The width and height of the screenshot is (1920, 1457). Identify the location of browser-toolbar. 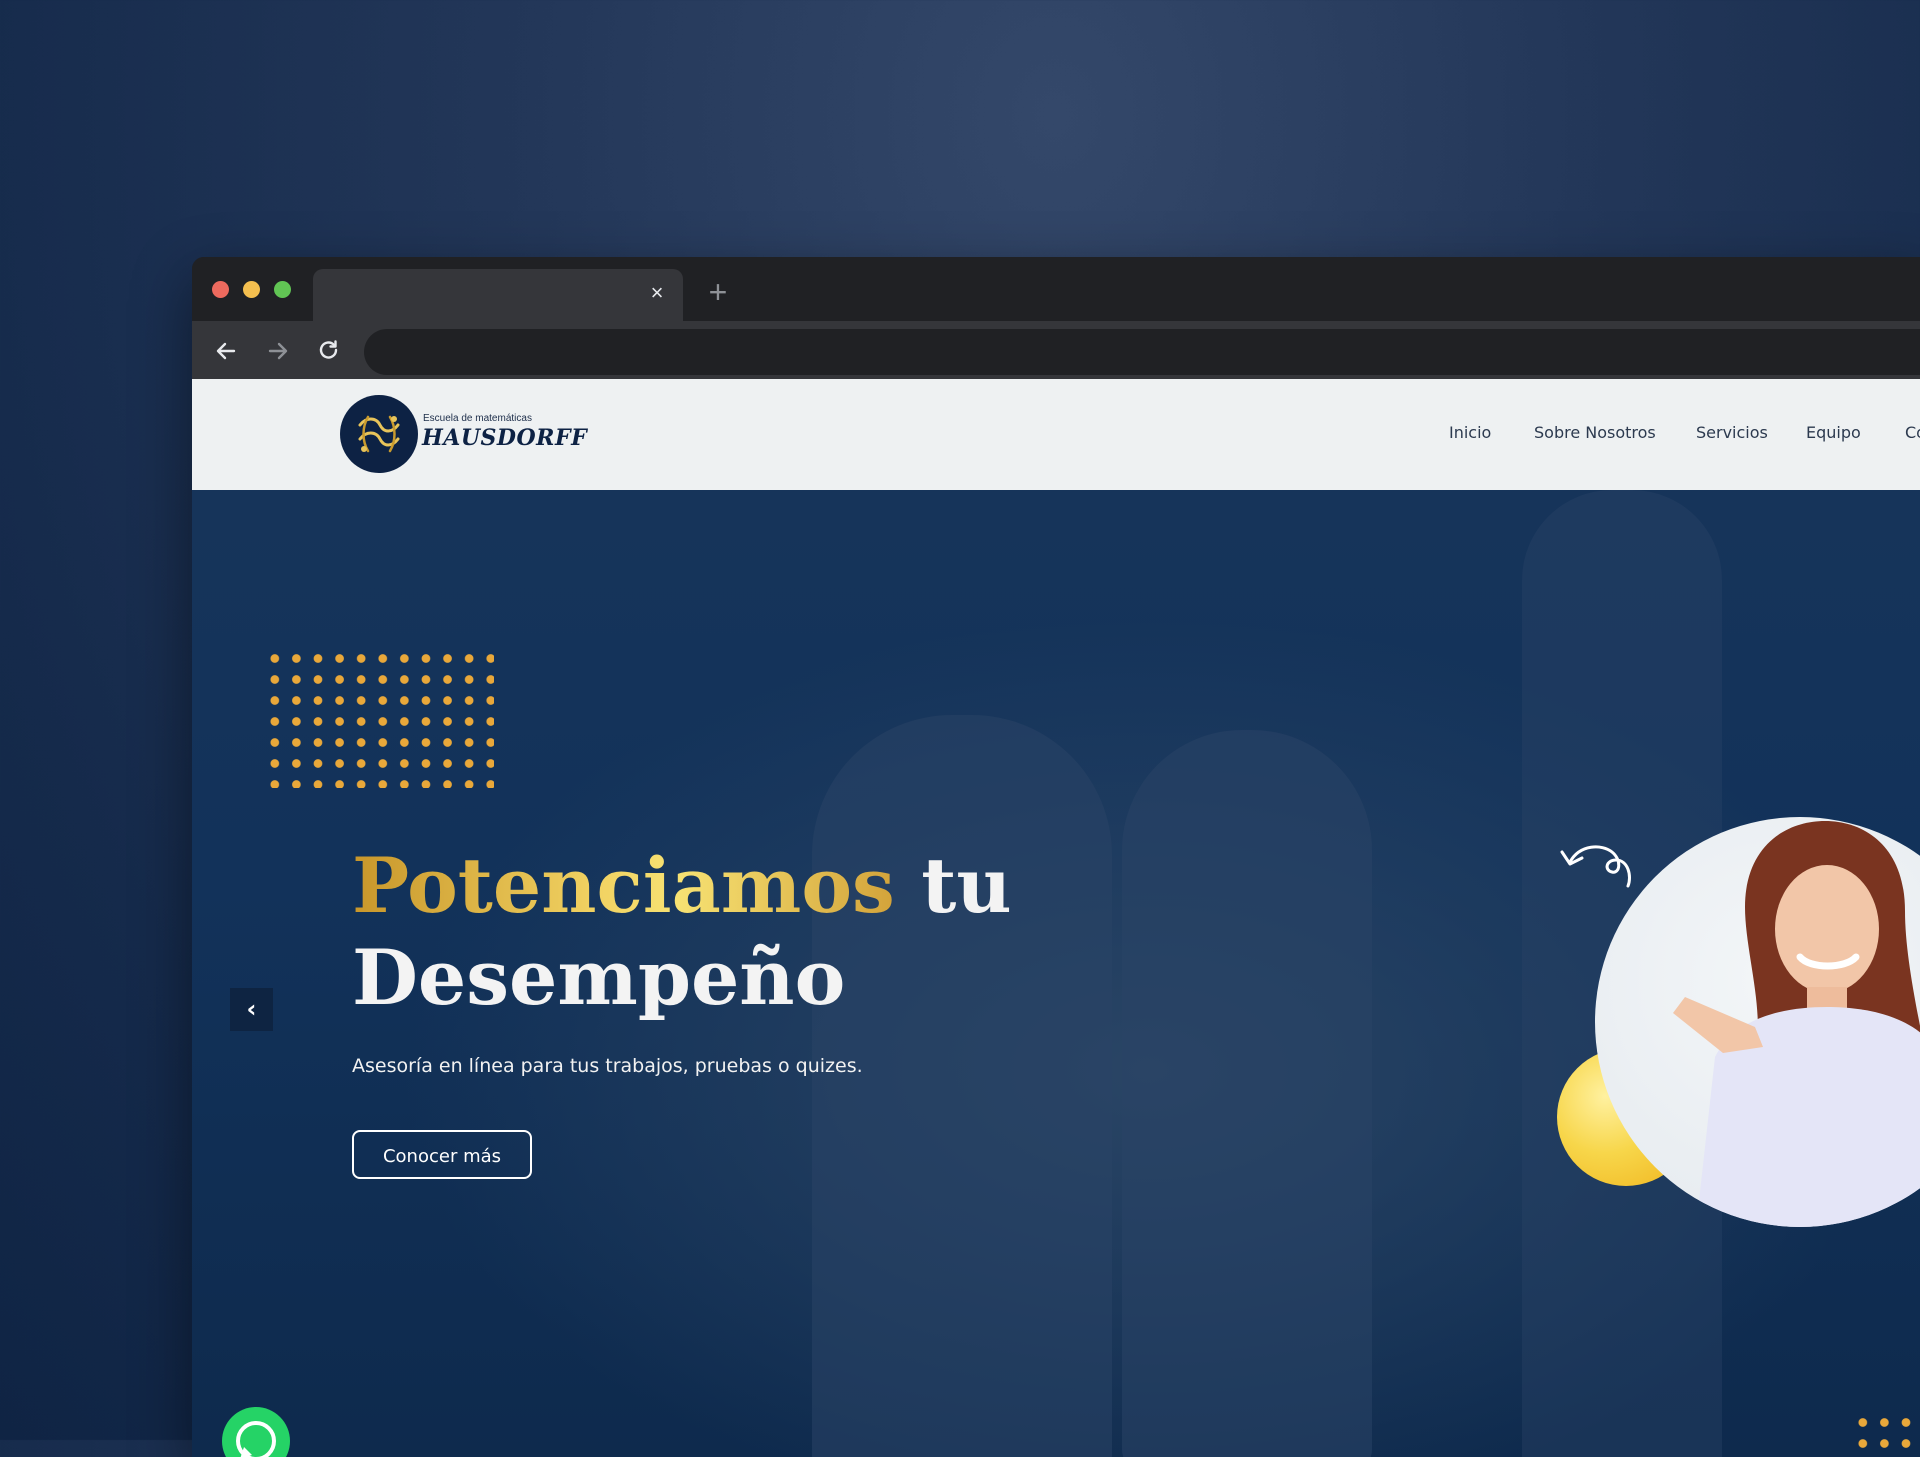
(1056, 350).